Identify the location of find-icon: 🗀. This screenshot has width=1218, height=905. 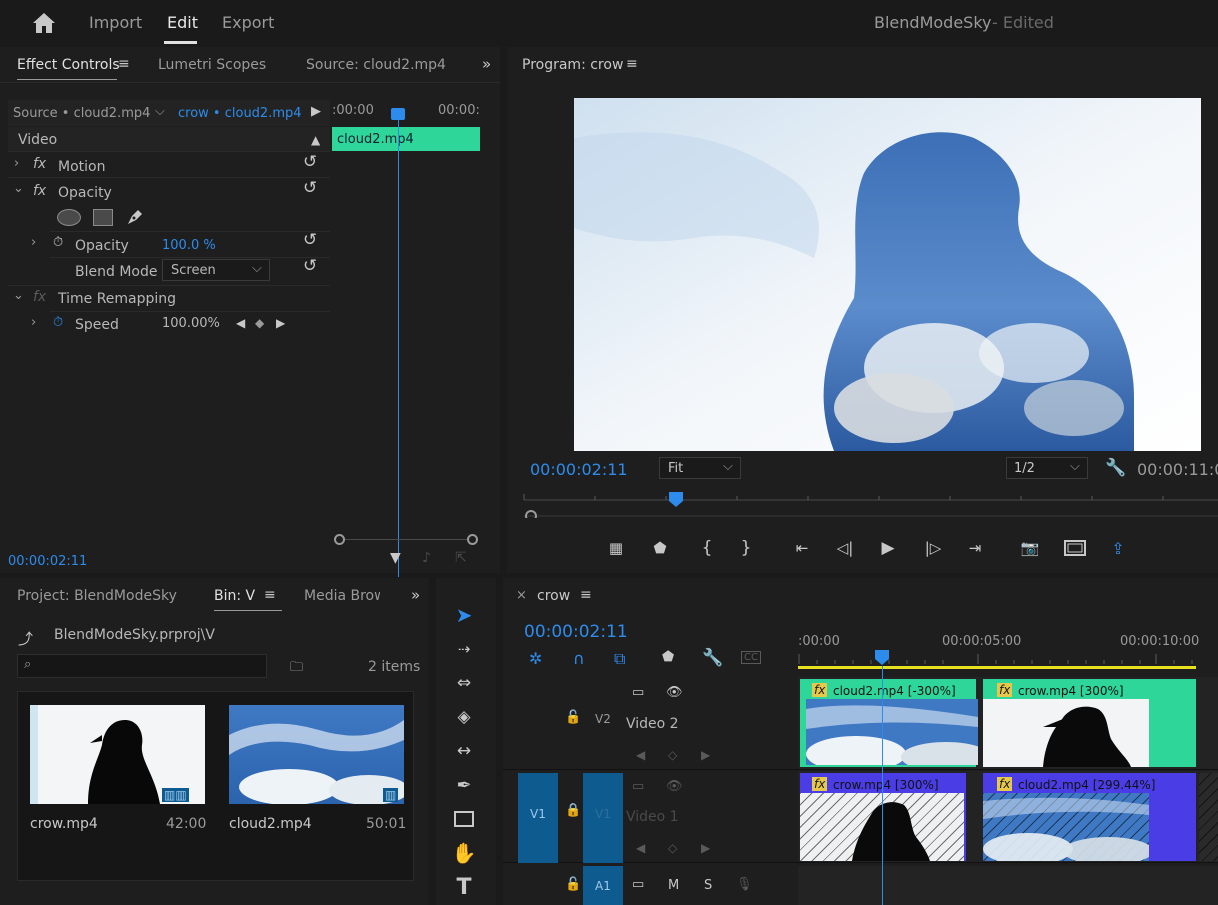
(296, 669).